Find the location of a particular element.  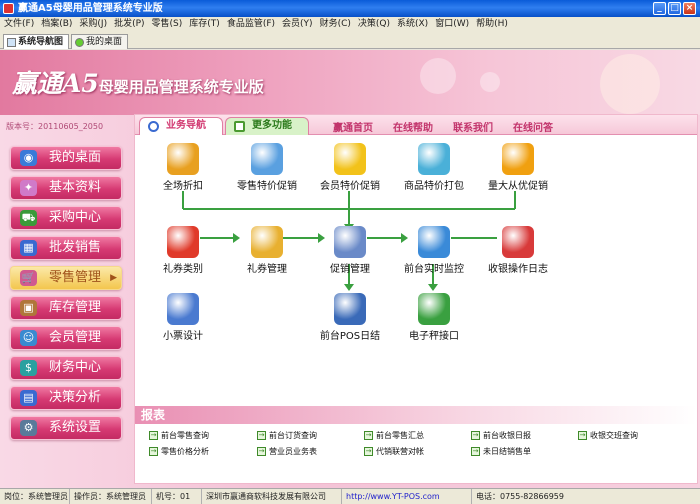

report-label: 未日结销售单 is located at coordinates (507, 451).